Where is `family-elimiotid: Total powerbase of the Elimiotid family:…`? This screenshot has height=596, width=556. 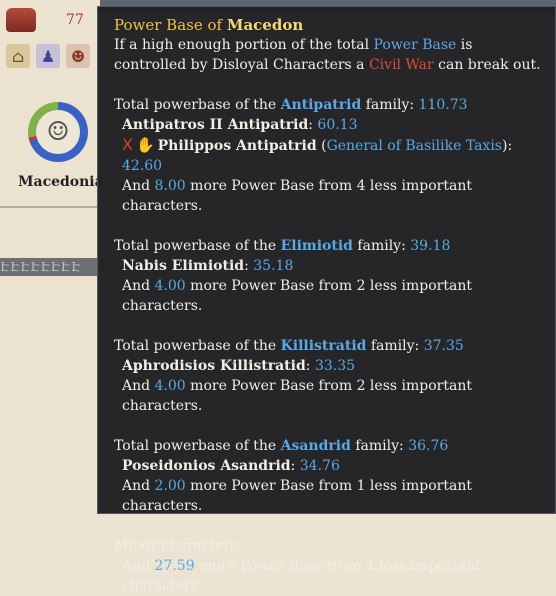 family-elimiotid: Total powerbase of the Elimiotid family:… is located at coordinates (293, 276).